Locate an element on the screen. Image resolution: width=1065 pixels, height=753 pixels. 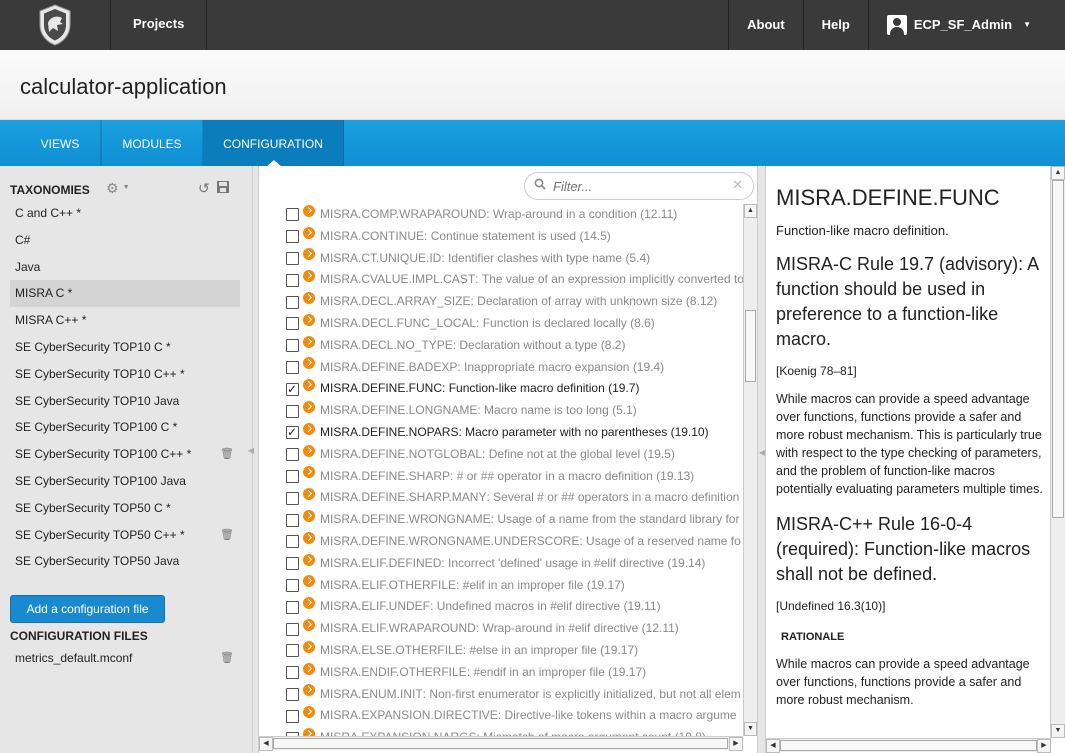
tab-modules: MODULES is located at coordinates (152, 143).